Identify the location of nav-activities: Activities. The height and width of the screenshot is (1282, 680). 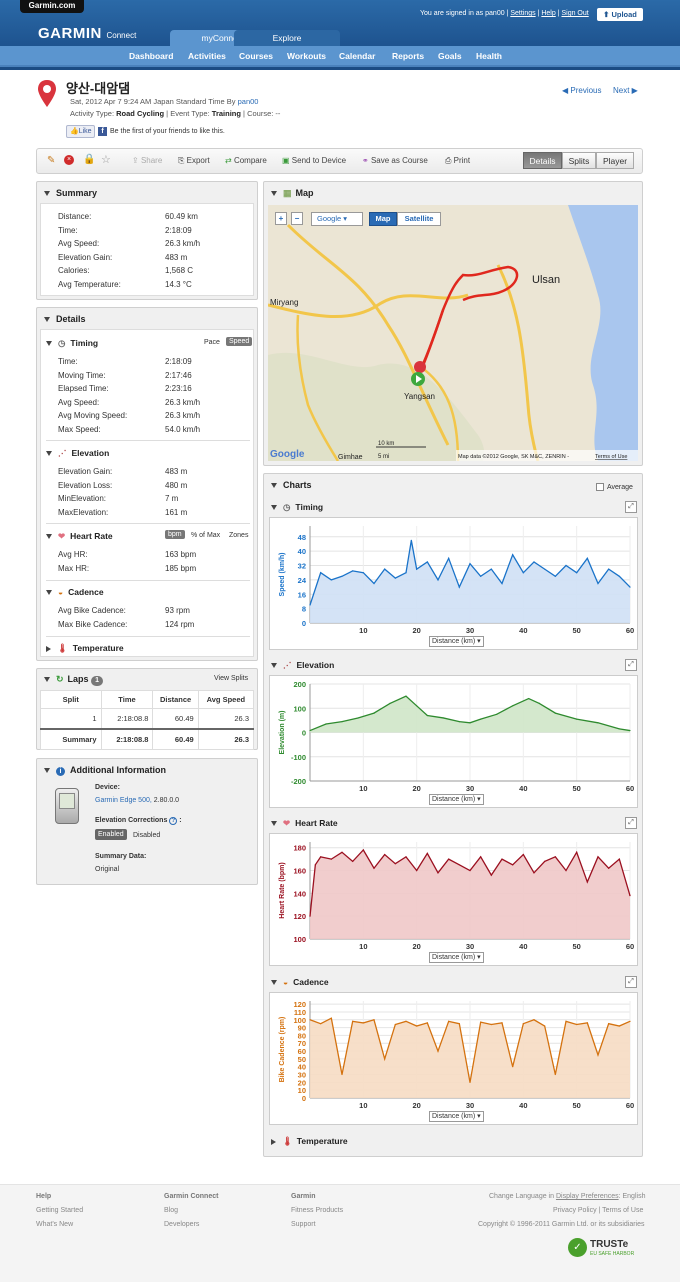
(207, 56).